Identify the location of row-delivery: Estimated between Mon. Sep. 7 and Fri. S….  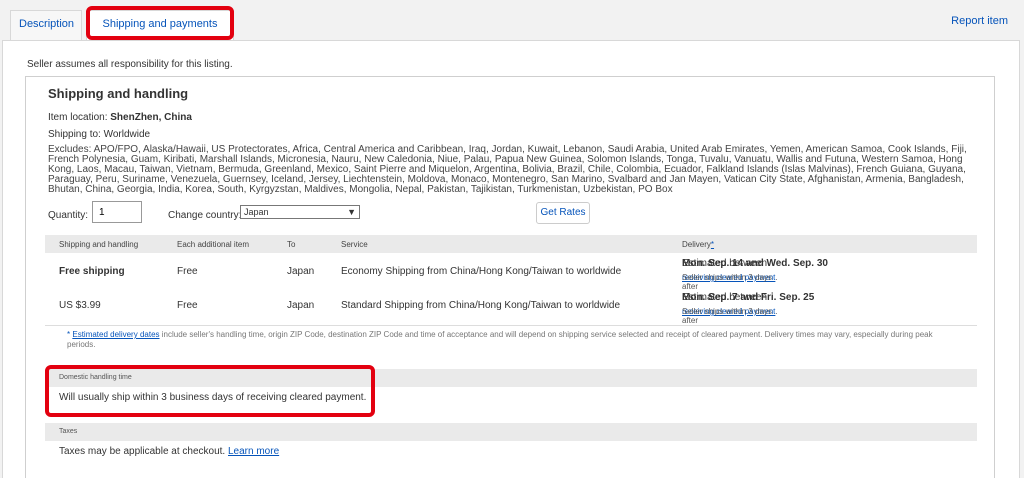
(748, 297).